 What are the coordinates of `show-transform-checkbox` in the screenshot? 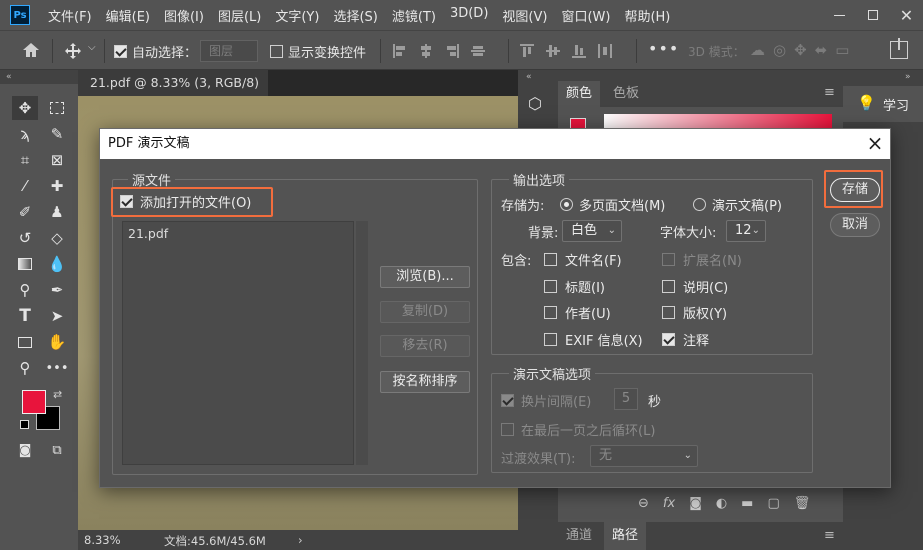 It's located at (276, 51).